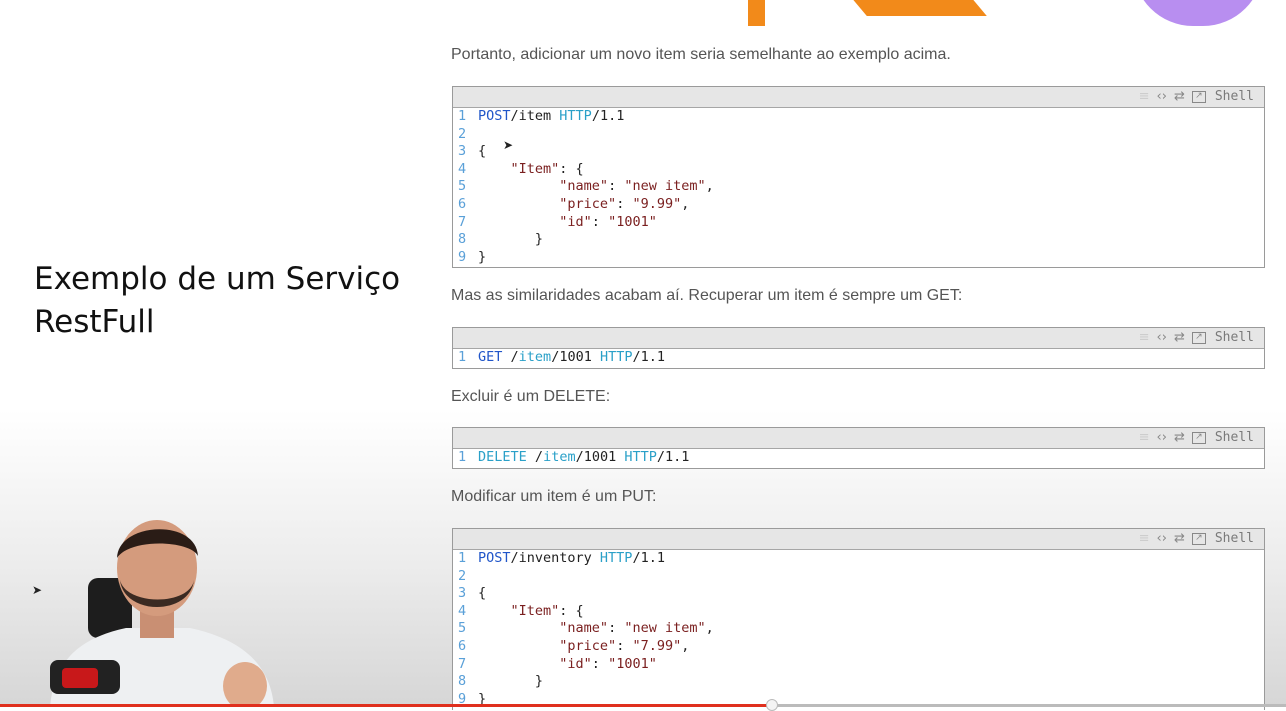 The image size is (1286, 711). What do you see at coordinates (217, 279) in the screenshot?
I see `slide-title-line-1: Exemplo de um Serviço` at bounding box center [217, 279].